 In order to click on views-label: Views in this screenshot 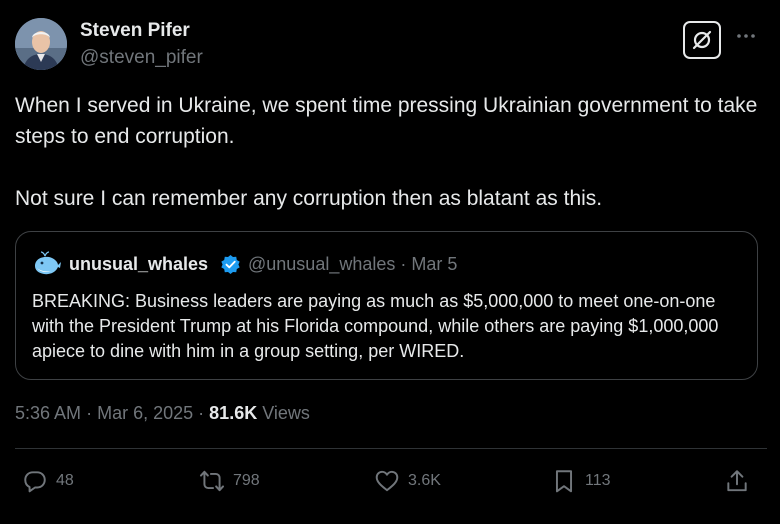, I will do `click(286, 413)`.